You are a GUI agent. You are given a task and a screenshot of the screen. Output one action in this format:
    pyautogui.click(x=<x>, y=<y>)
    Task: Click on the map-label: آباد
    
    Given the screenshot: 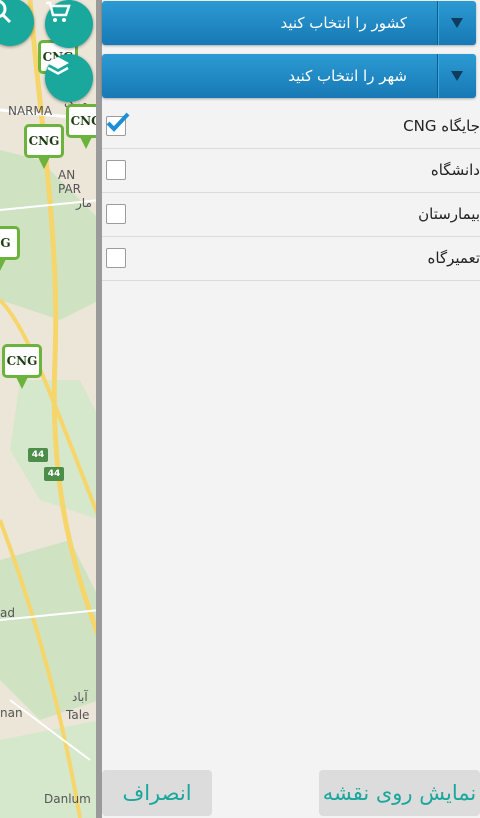 What is the action you would take?
    pyautogui.click(x=80, y=697)
    